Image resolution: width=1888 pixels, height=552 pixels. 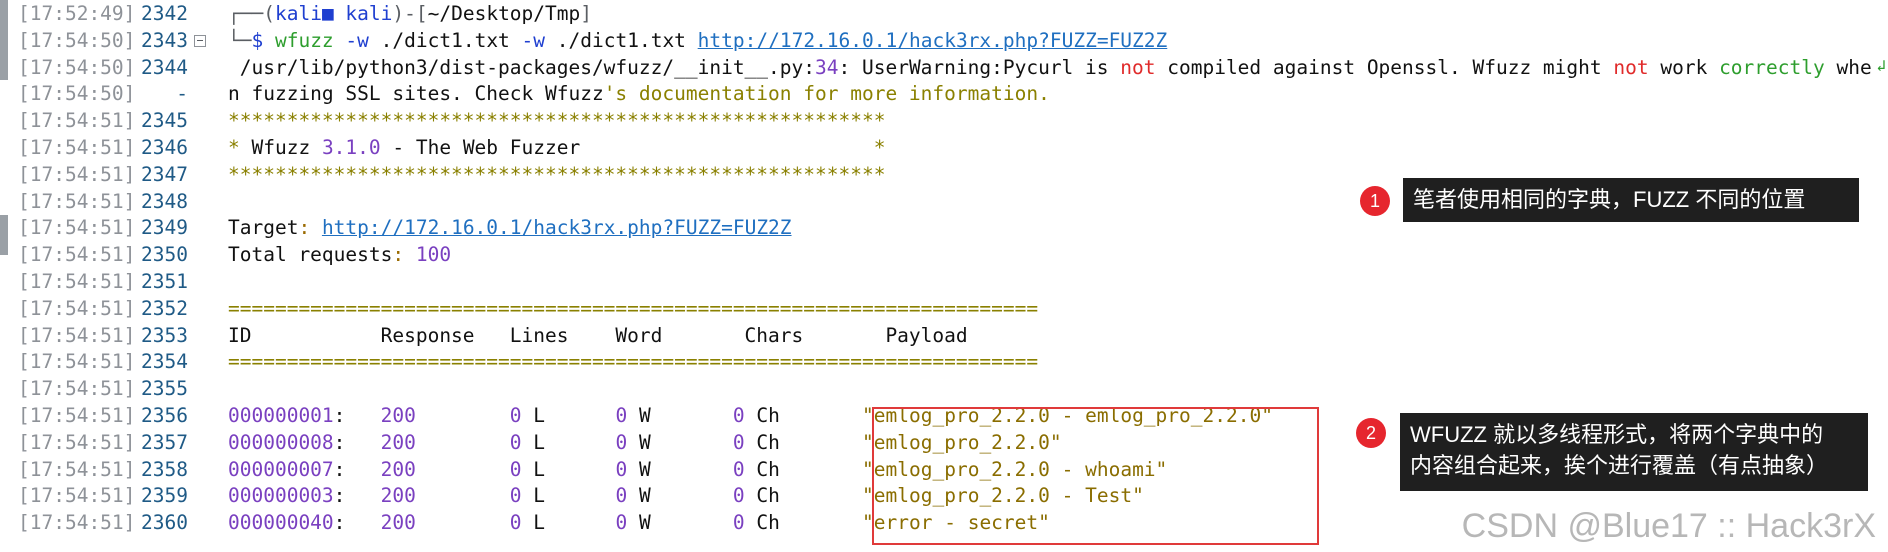 I want to click on line-number: 2355, so click(x=164, y=389).